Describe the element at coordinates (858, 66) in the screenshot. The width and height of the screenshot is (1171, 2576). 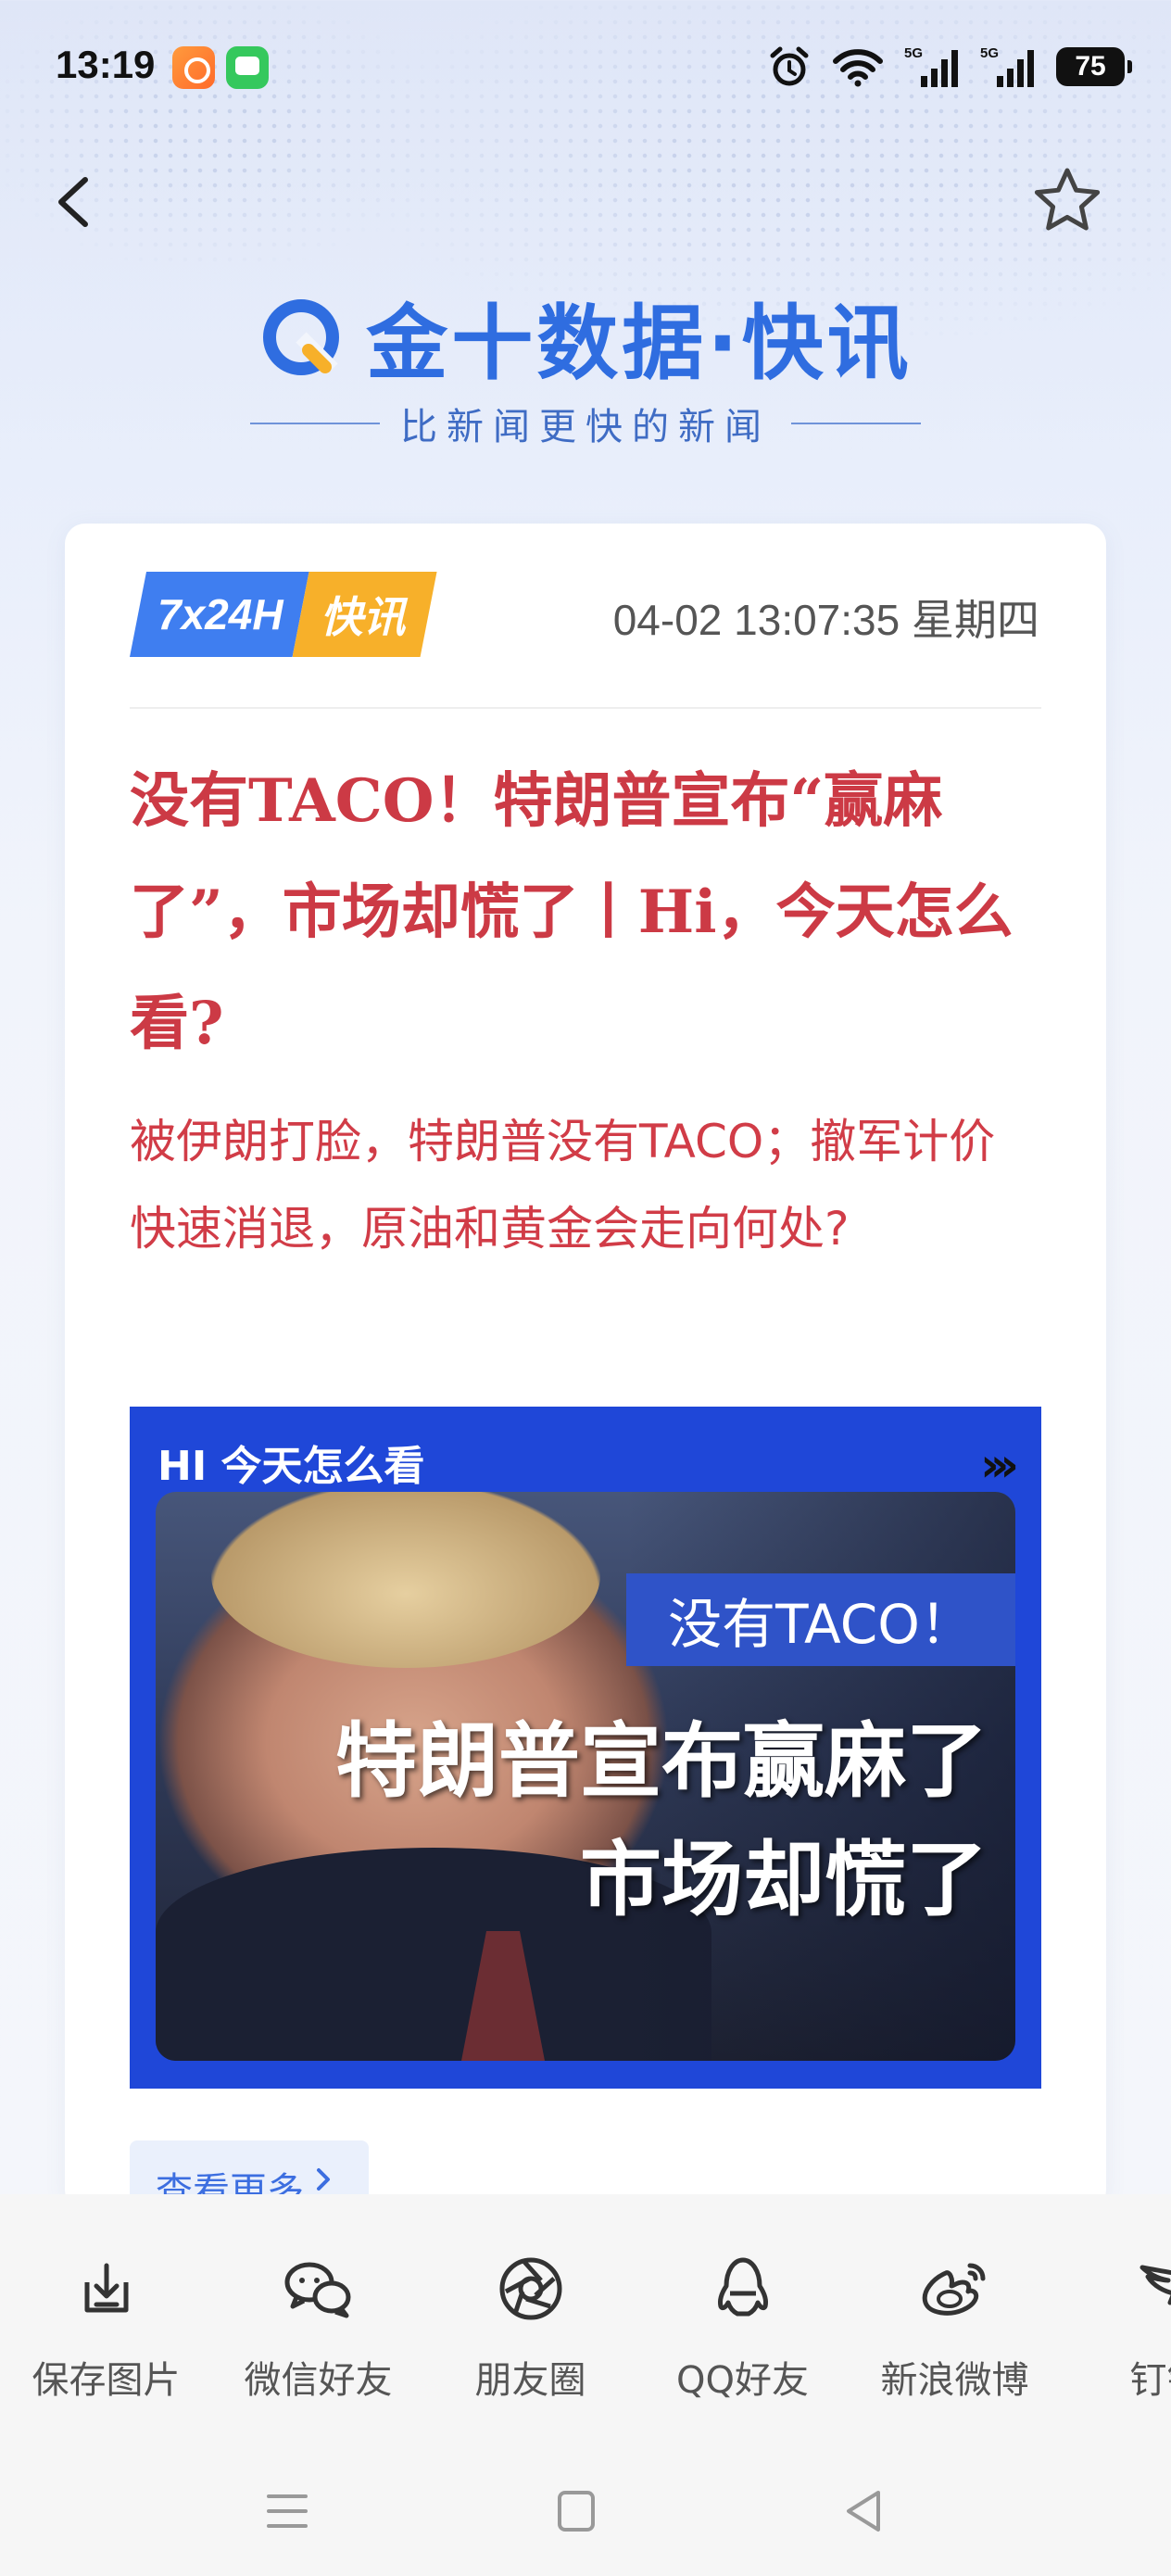
I see `wifi-icon` at that location.